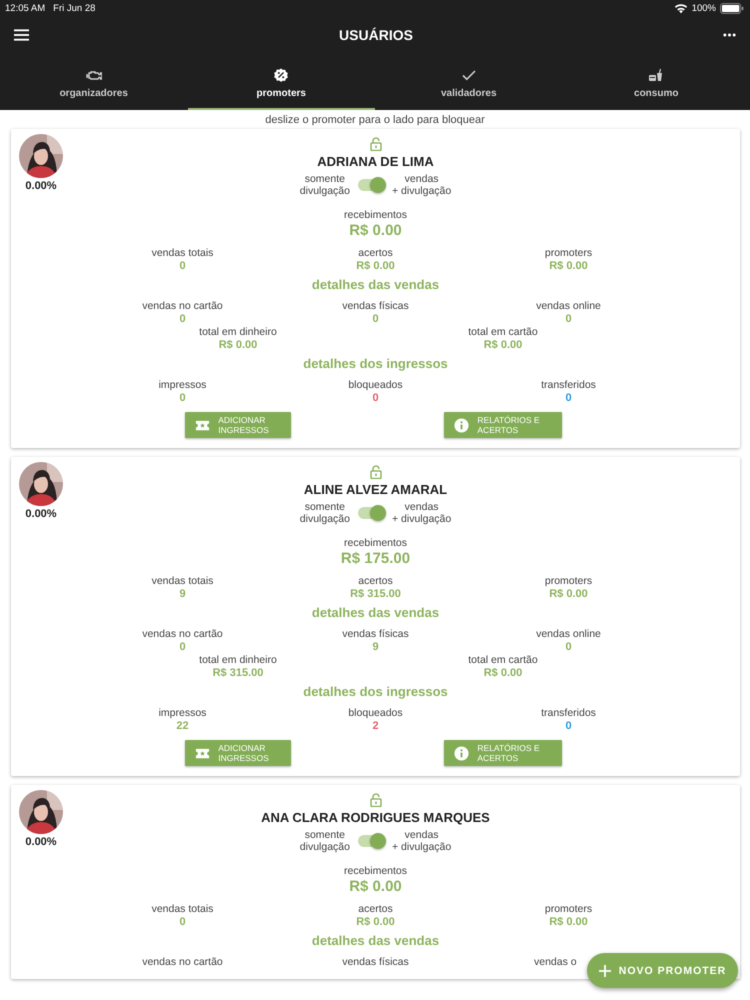 Image resolution: width=750 pixels, height=1000 pixels. Describe the element at coordinates (375, 161) in the screenshot. I see `promoter-name: ADRIANA DE LIMA` at that location.